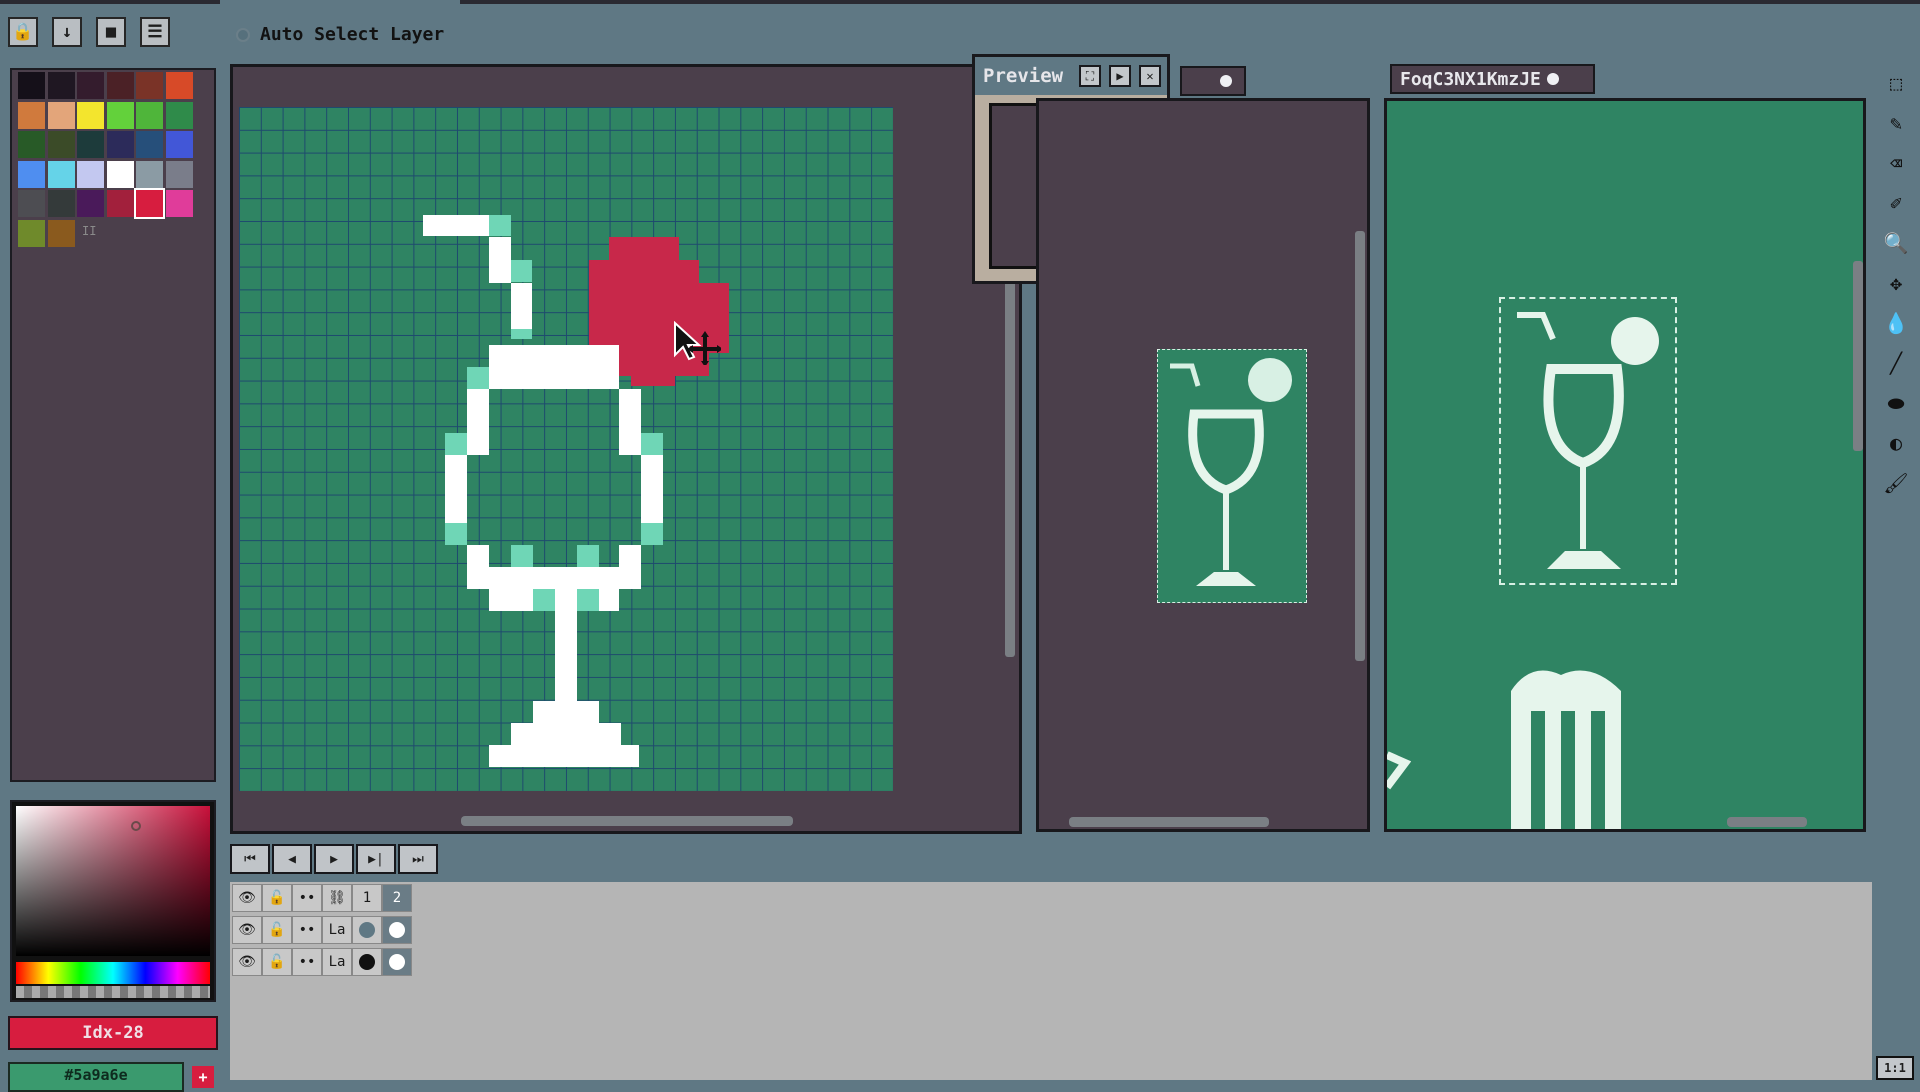 The height and width of the screenshot is (1092, 1920). I want to click on cel-empty, so click(367, 930).